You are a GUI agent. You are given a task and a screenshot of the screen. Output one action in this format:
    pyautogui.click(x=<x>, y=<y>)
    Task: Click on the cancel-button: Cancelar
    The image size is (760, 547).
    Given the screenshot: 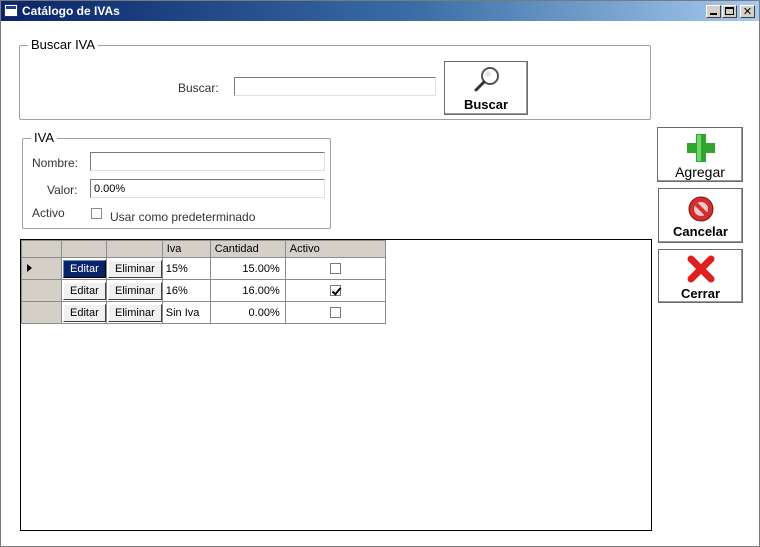 What is the action you would take?
    pyautogui.click(x=700, y=215)
    